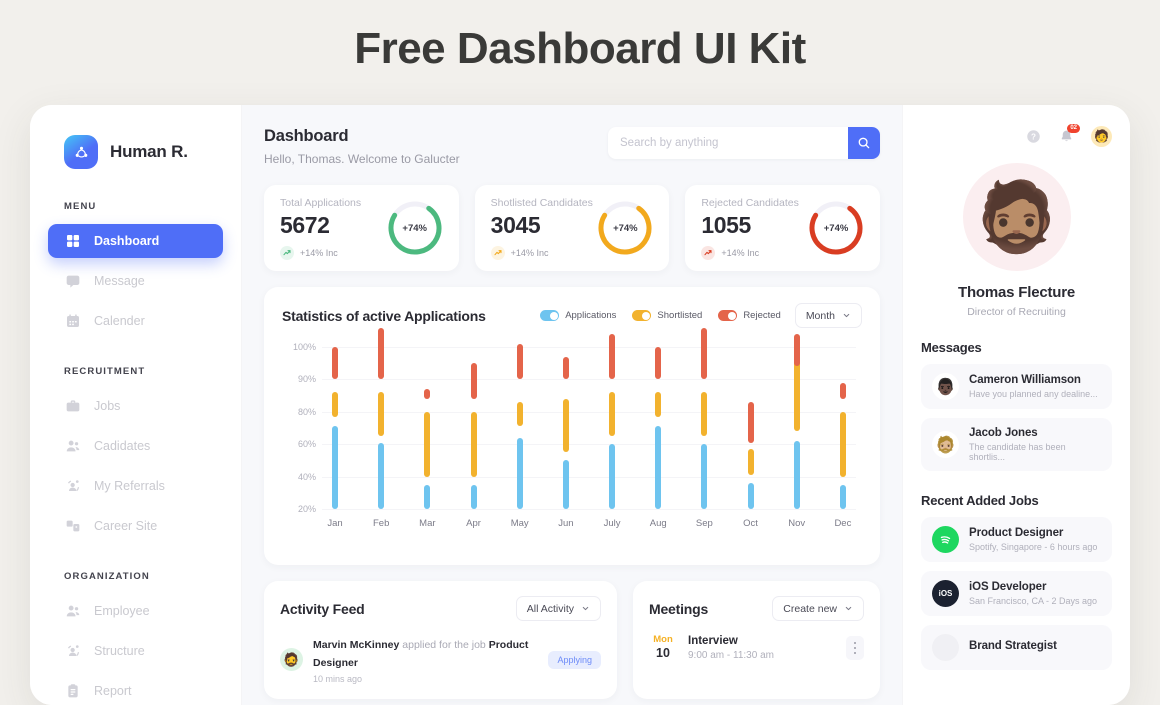 The height and width of the screenshot is (705, 1160). I want to click on list-item: Brand Strategist, so click(1016, 647).